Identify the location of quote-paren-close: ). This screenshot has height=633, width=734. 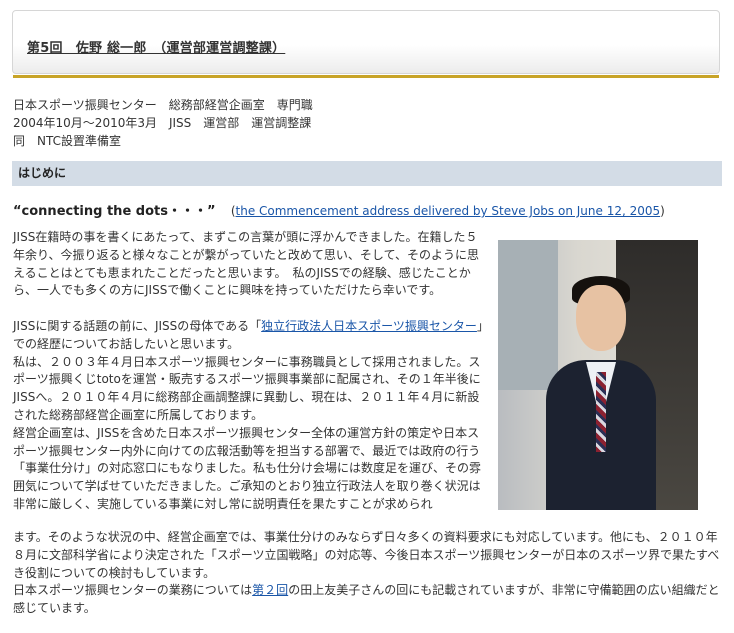
(662, 211).